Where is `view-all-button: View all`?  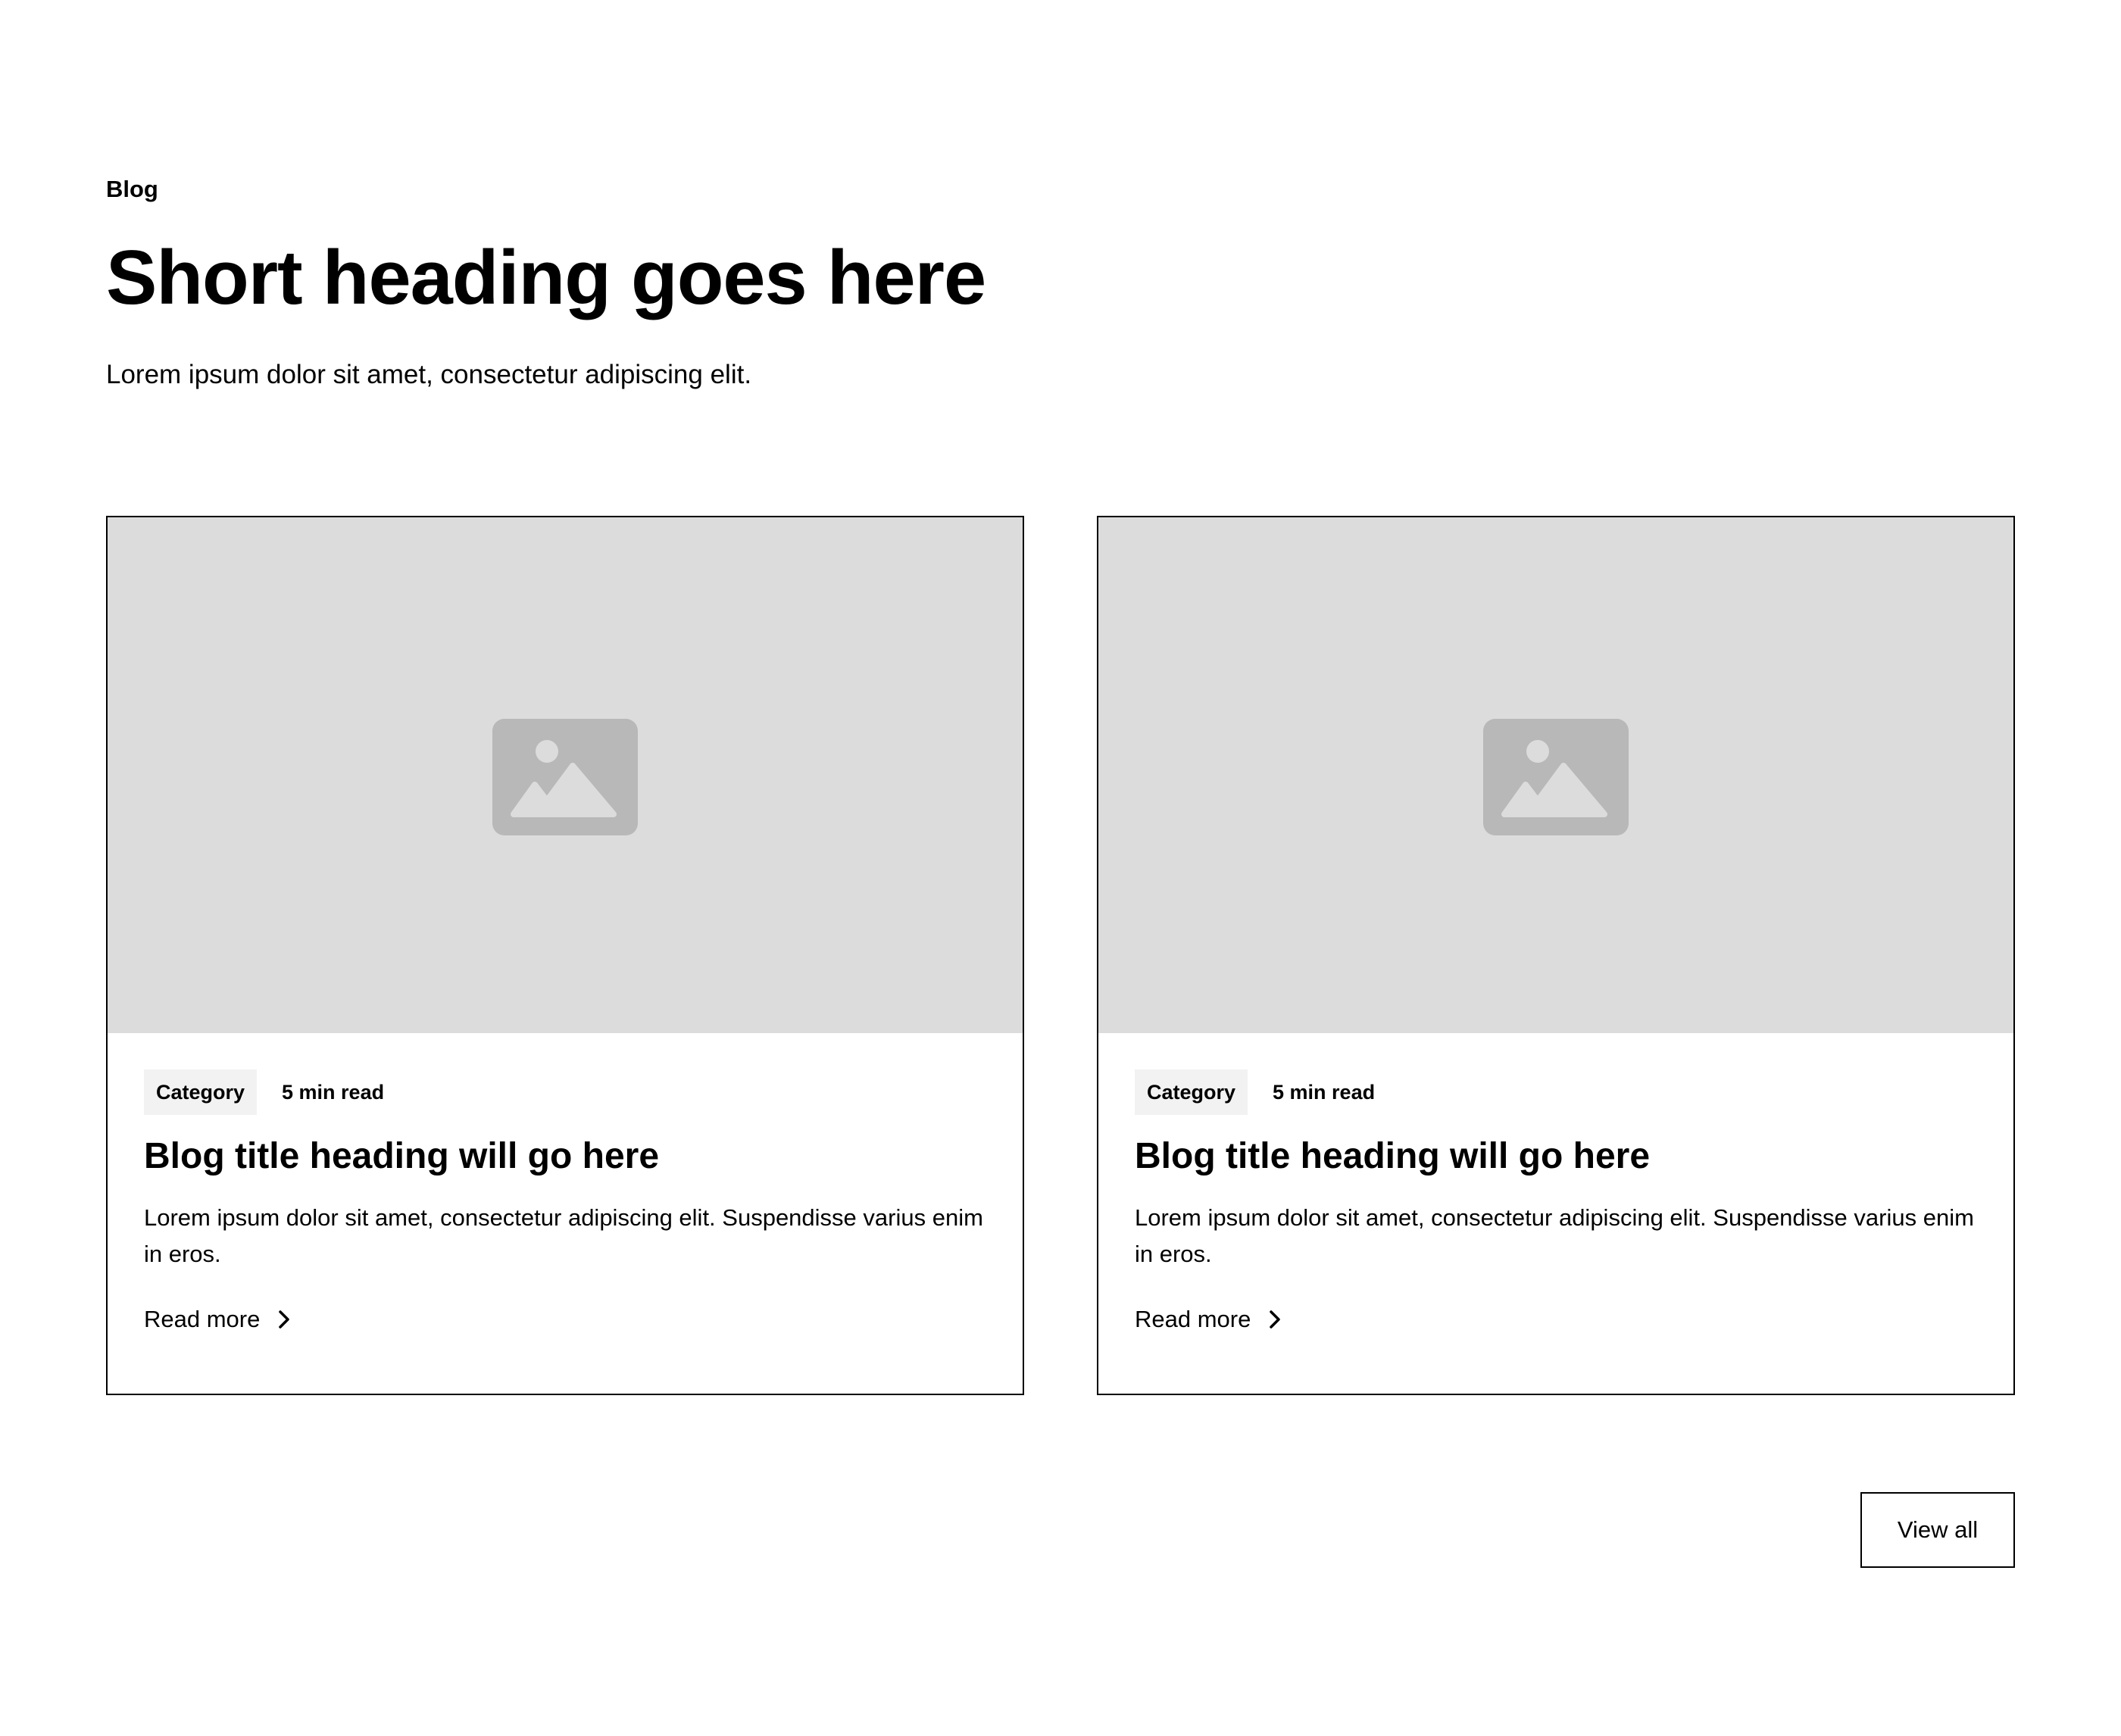 view-all-button: View all is located at coordinates (1937, 1530).